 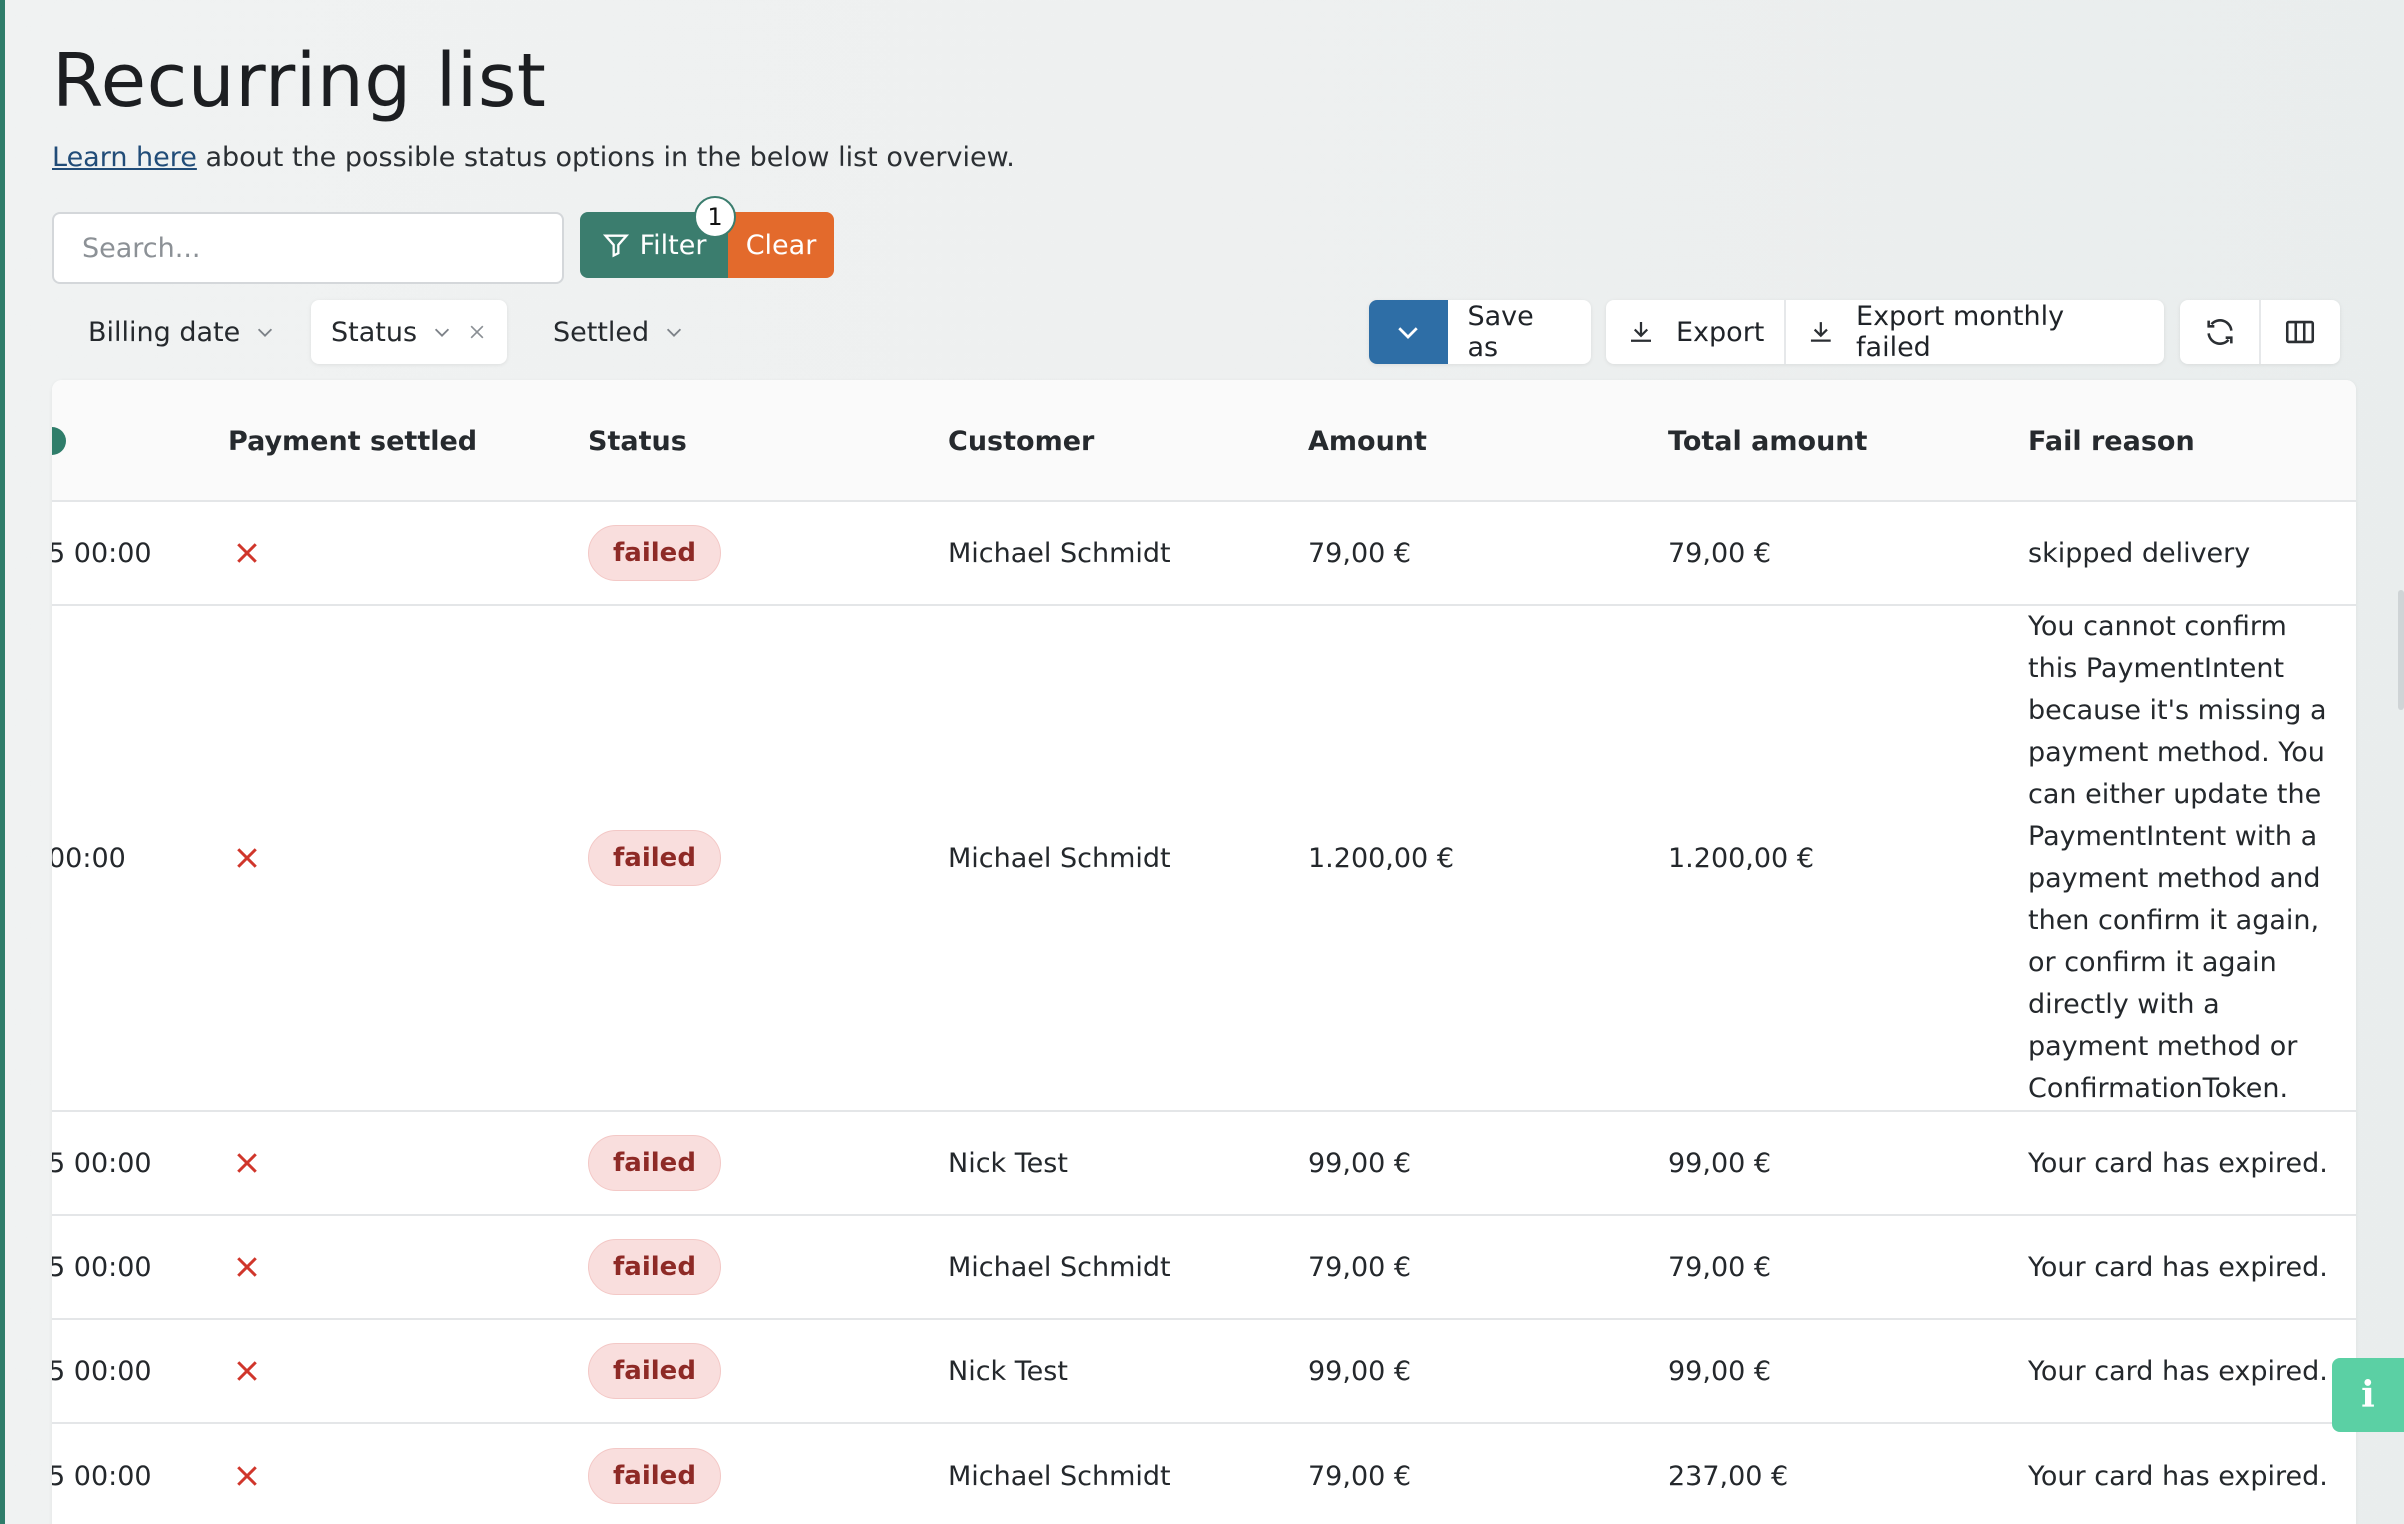 I want to click on close-icon, so click(x=477, y=332).